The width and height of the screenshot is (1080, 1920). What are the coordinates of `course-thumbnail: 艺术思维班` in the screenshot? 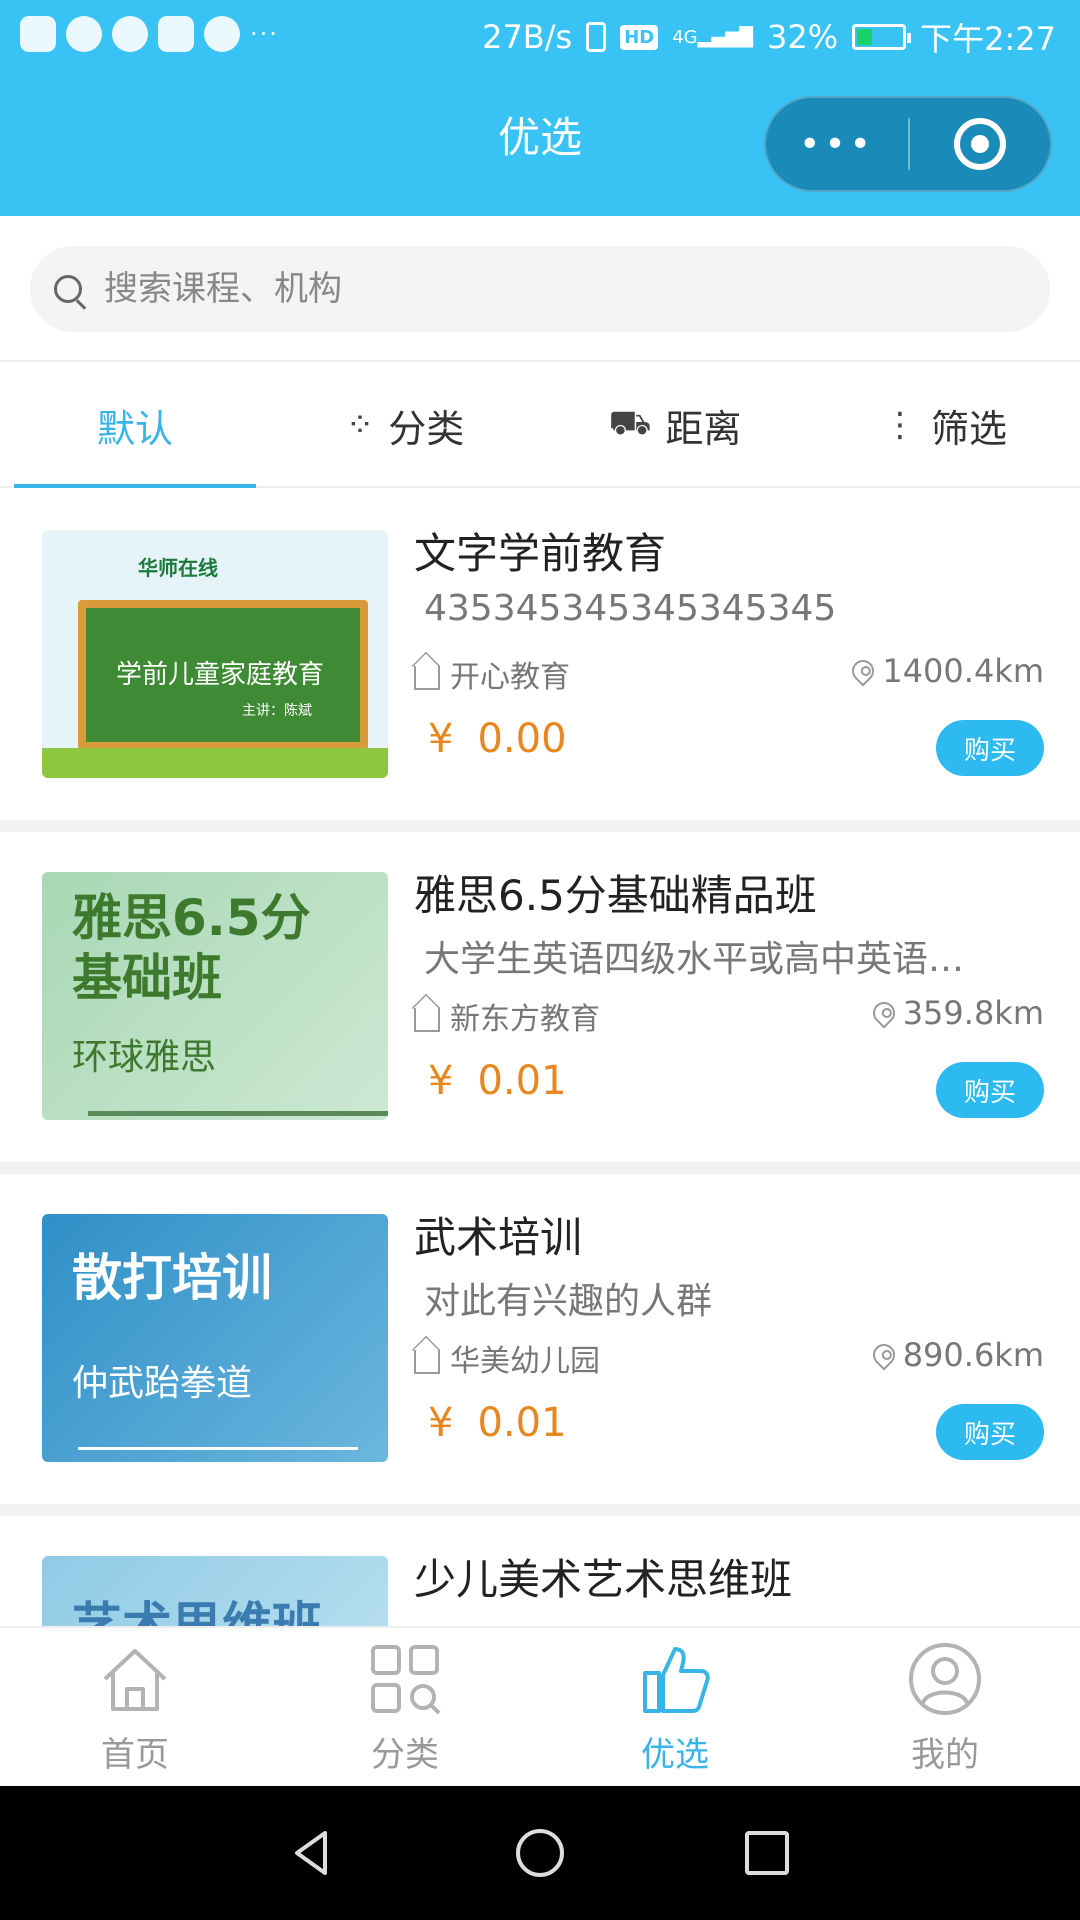 It's located at (215, 1591).